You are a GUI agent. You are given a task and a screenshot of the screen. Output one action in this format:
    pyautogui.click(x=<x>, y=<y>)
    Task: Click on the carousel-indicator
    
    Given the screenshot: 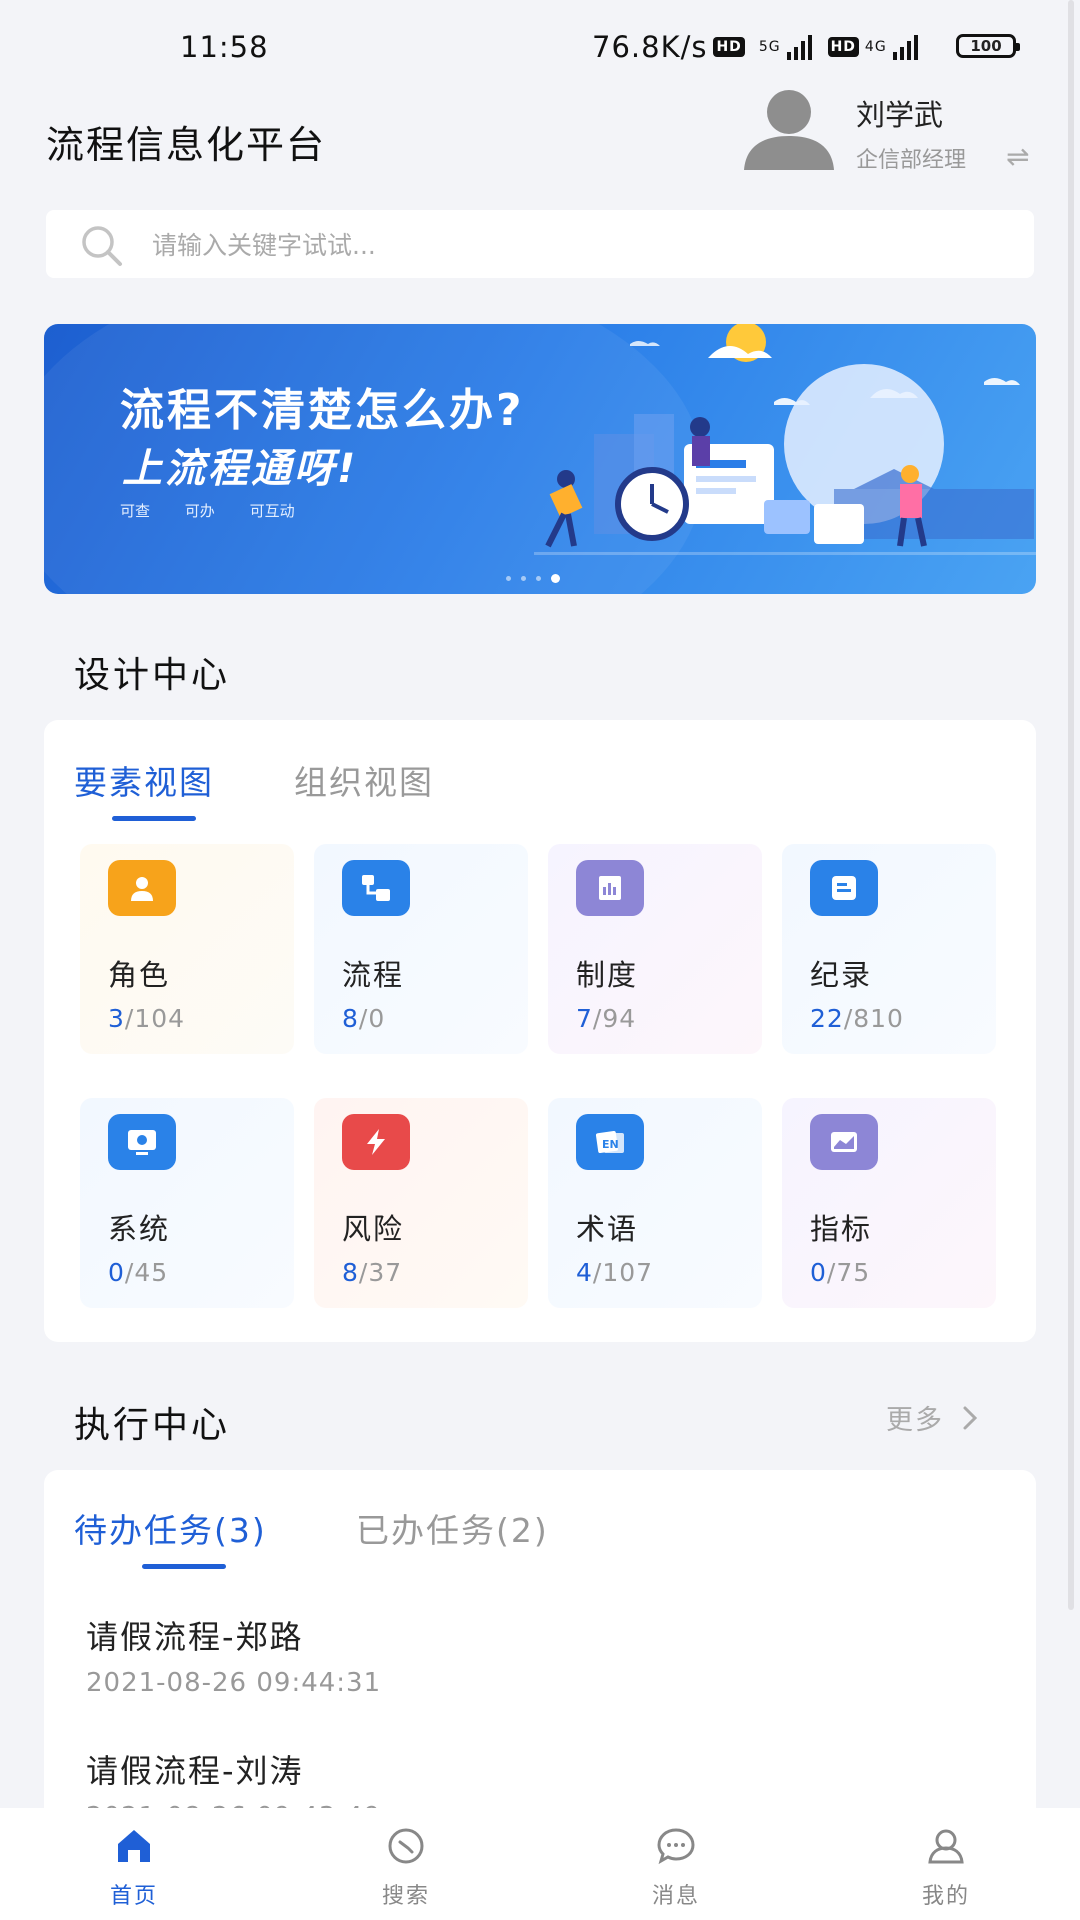 What is the action you would take?
    pyautogui.click(x=533, y=578)
    